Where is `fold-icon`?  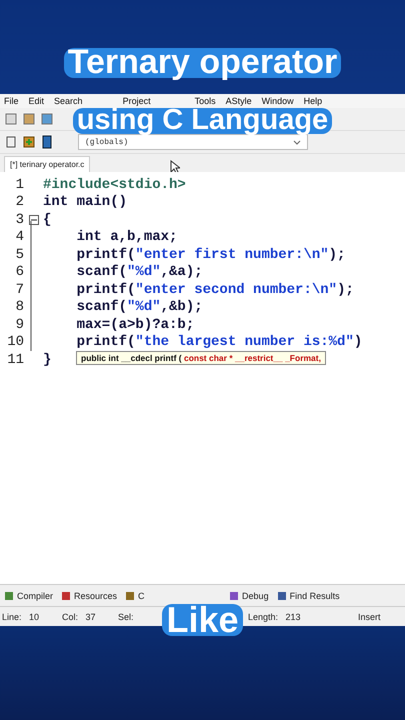 fold-icon is located at coordinates (33, 219).